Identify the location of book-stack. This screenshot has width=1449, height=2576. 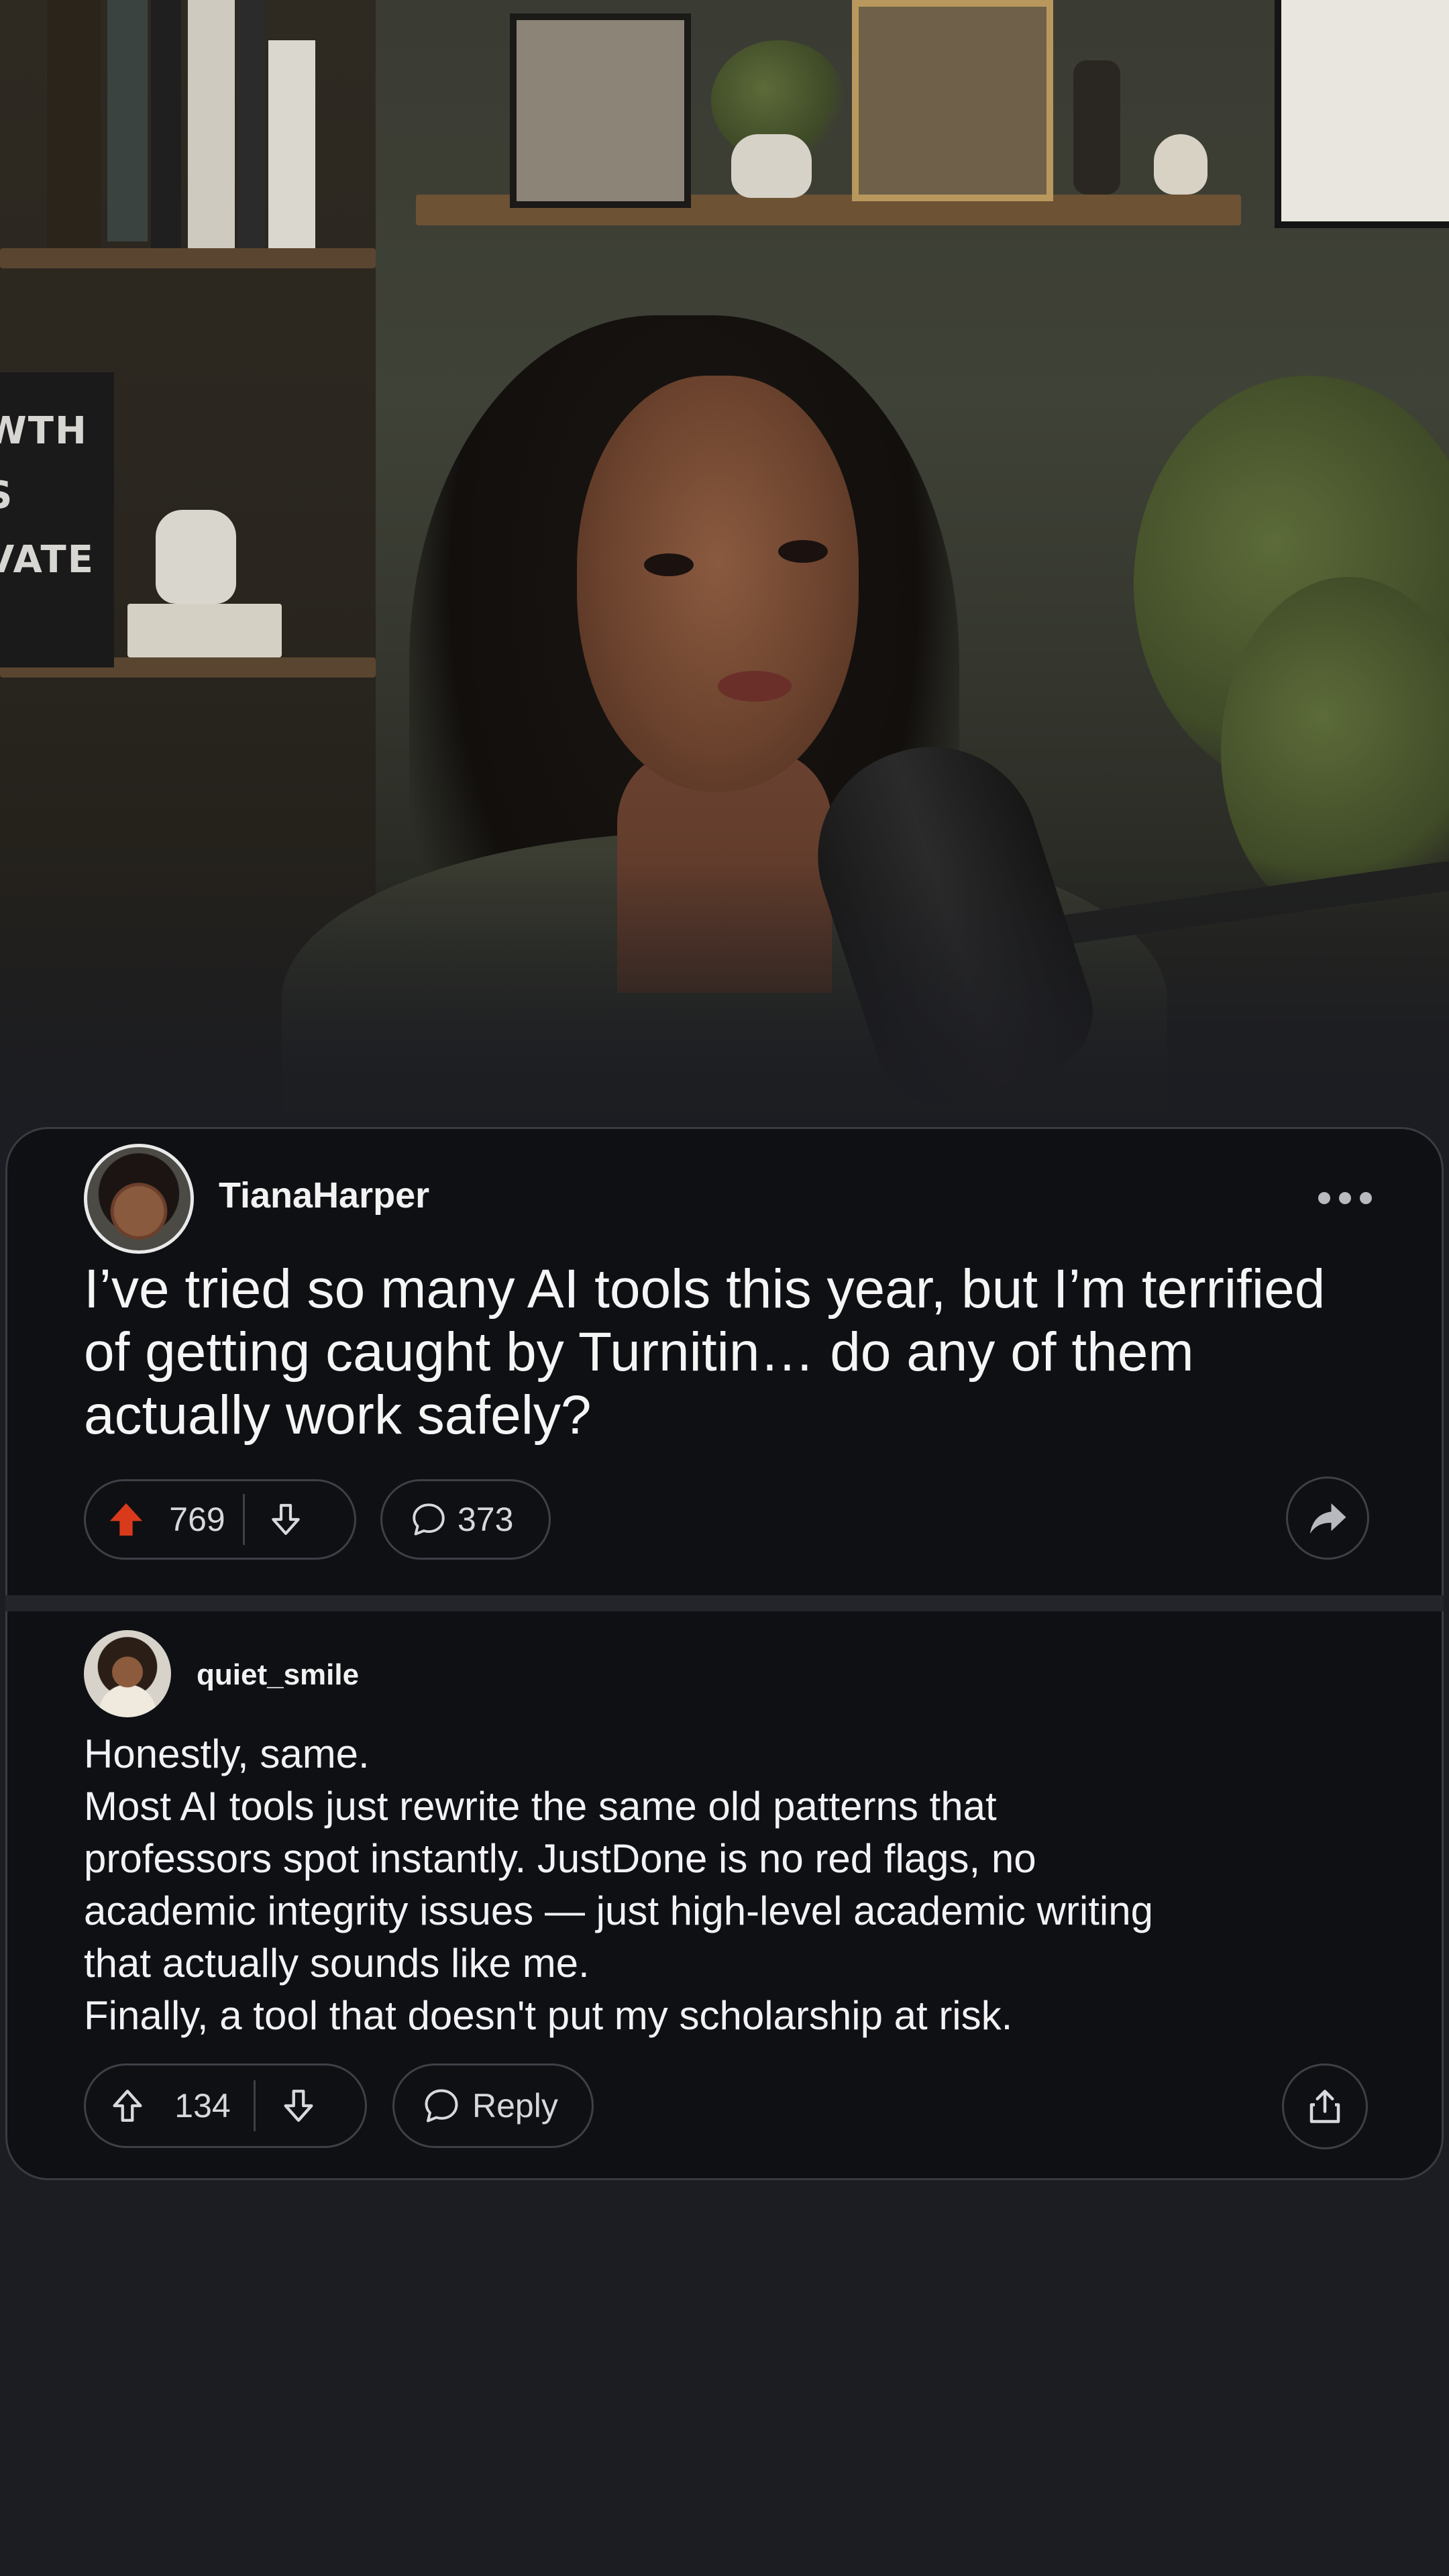
(204, 630).